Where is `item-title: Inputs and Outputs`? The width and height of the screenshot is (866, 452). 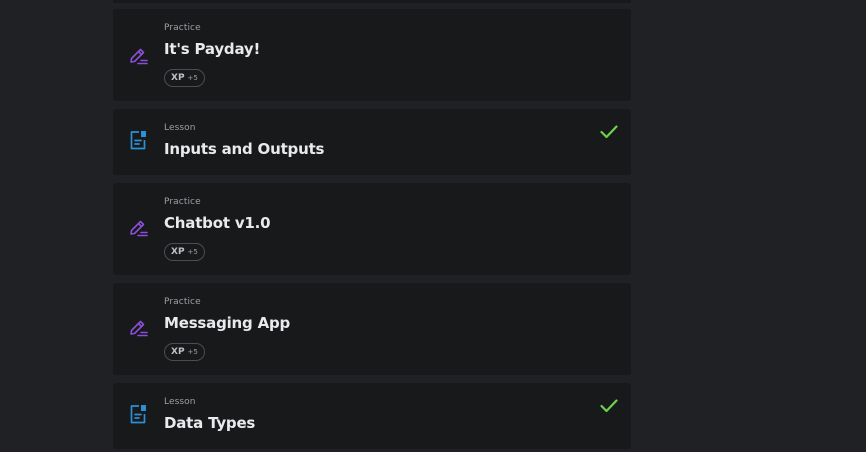 item-title: Inputs and Outputs is located at coordinates (244, 149).